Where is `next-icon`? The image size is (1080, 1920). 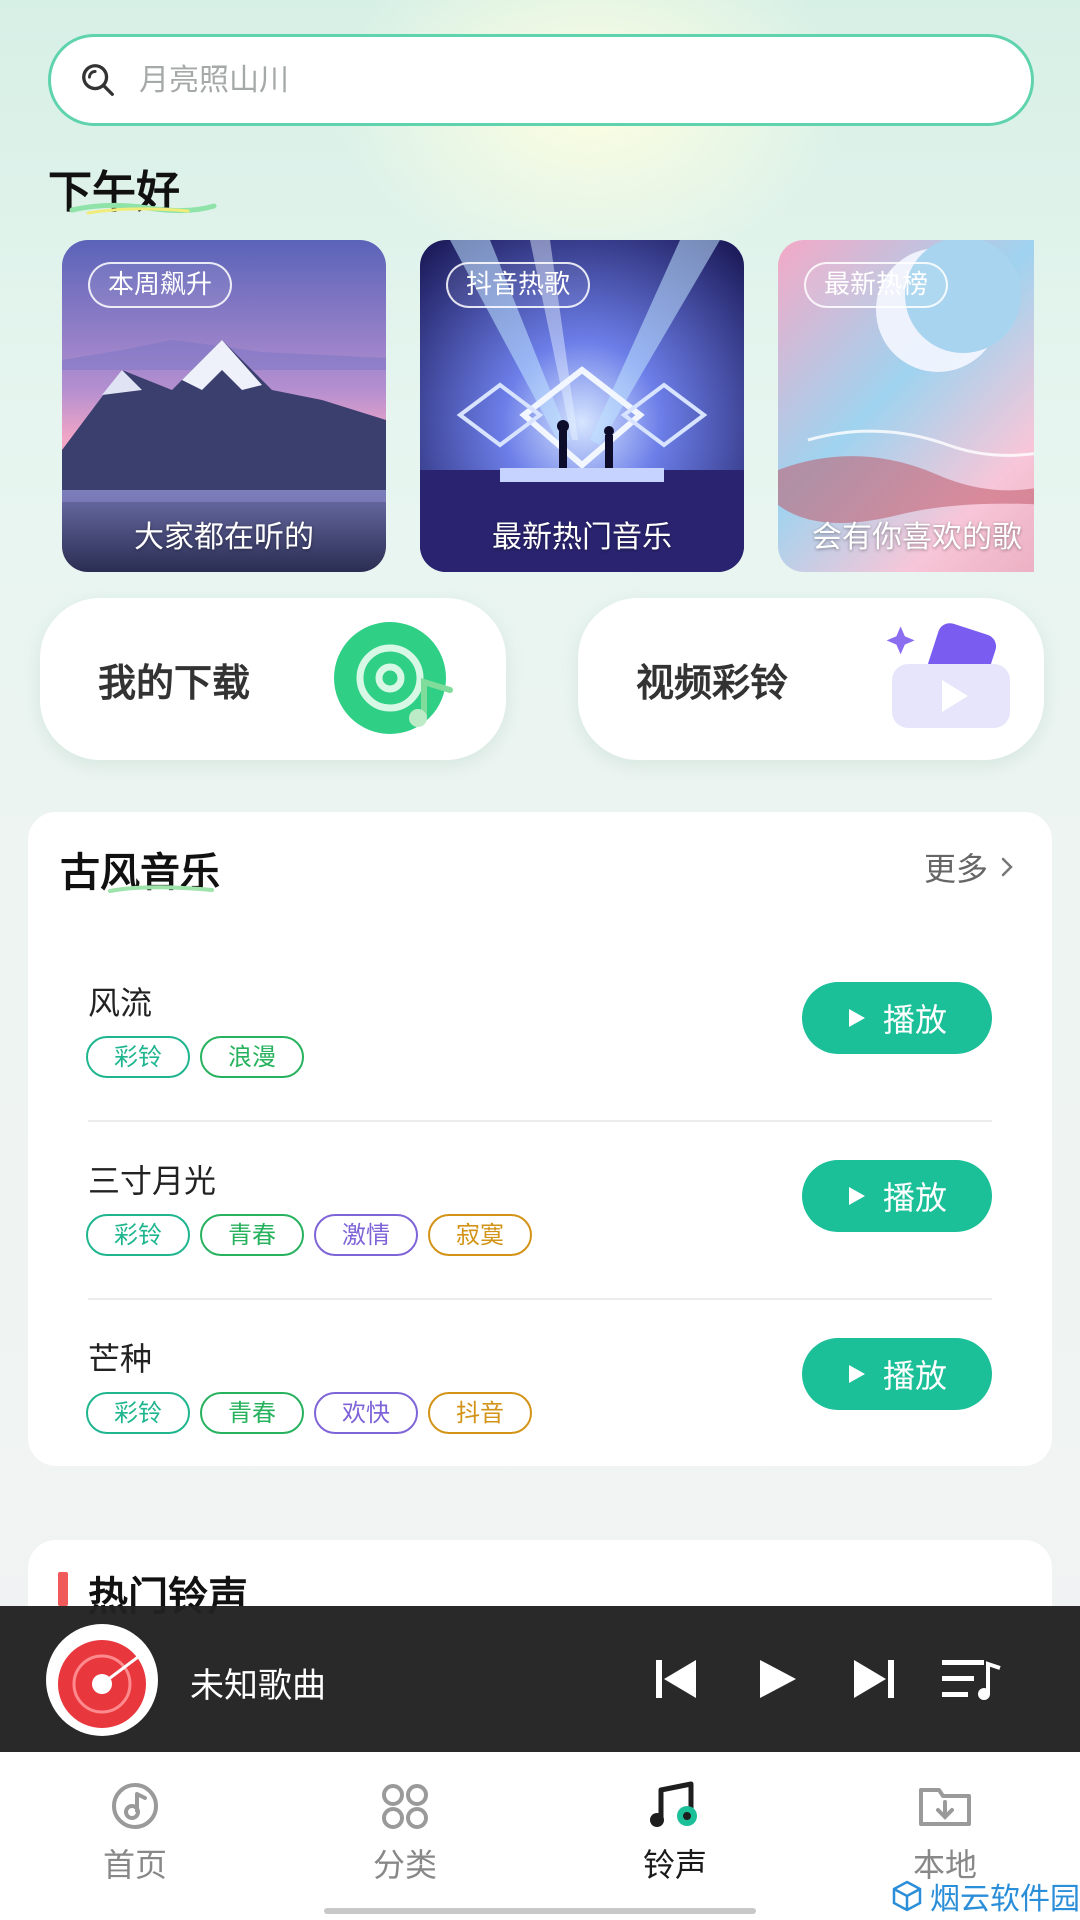 next-icon is located at coordinates (874, 1679).